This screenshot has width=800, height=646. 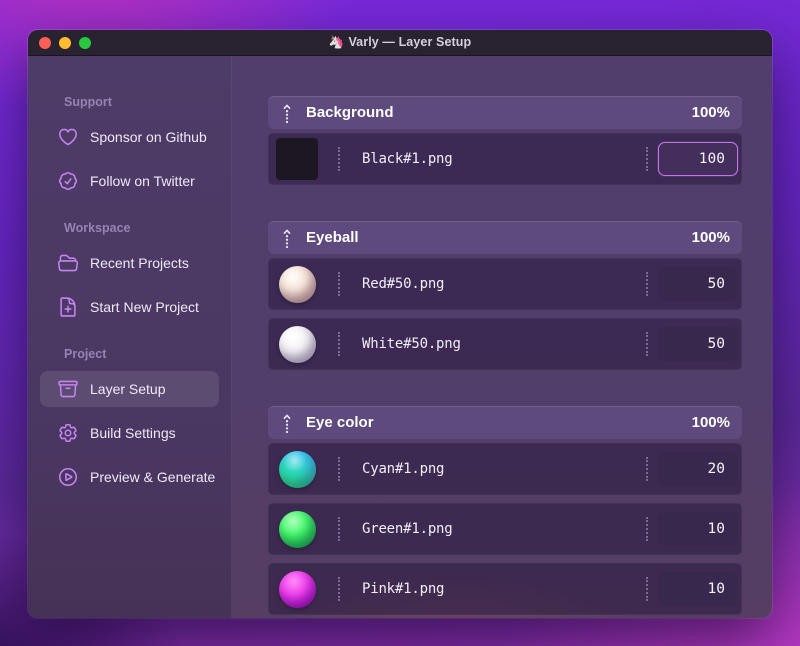 I want to click on sidebar-item-label: Preview & Generate, so click(x=153, y=477).